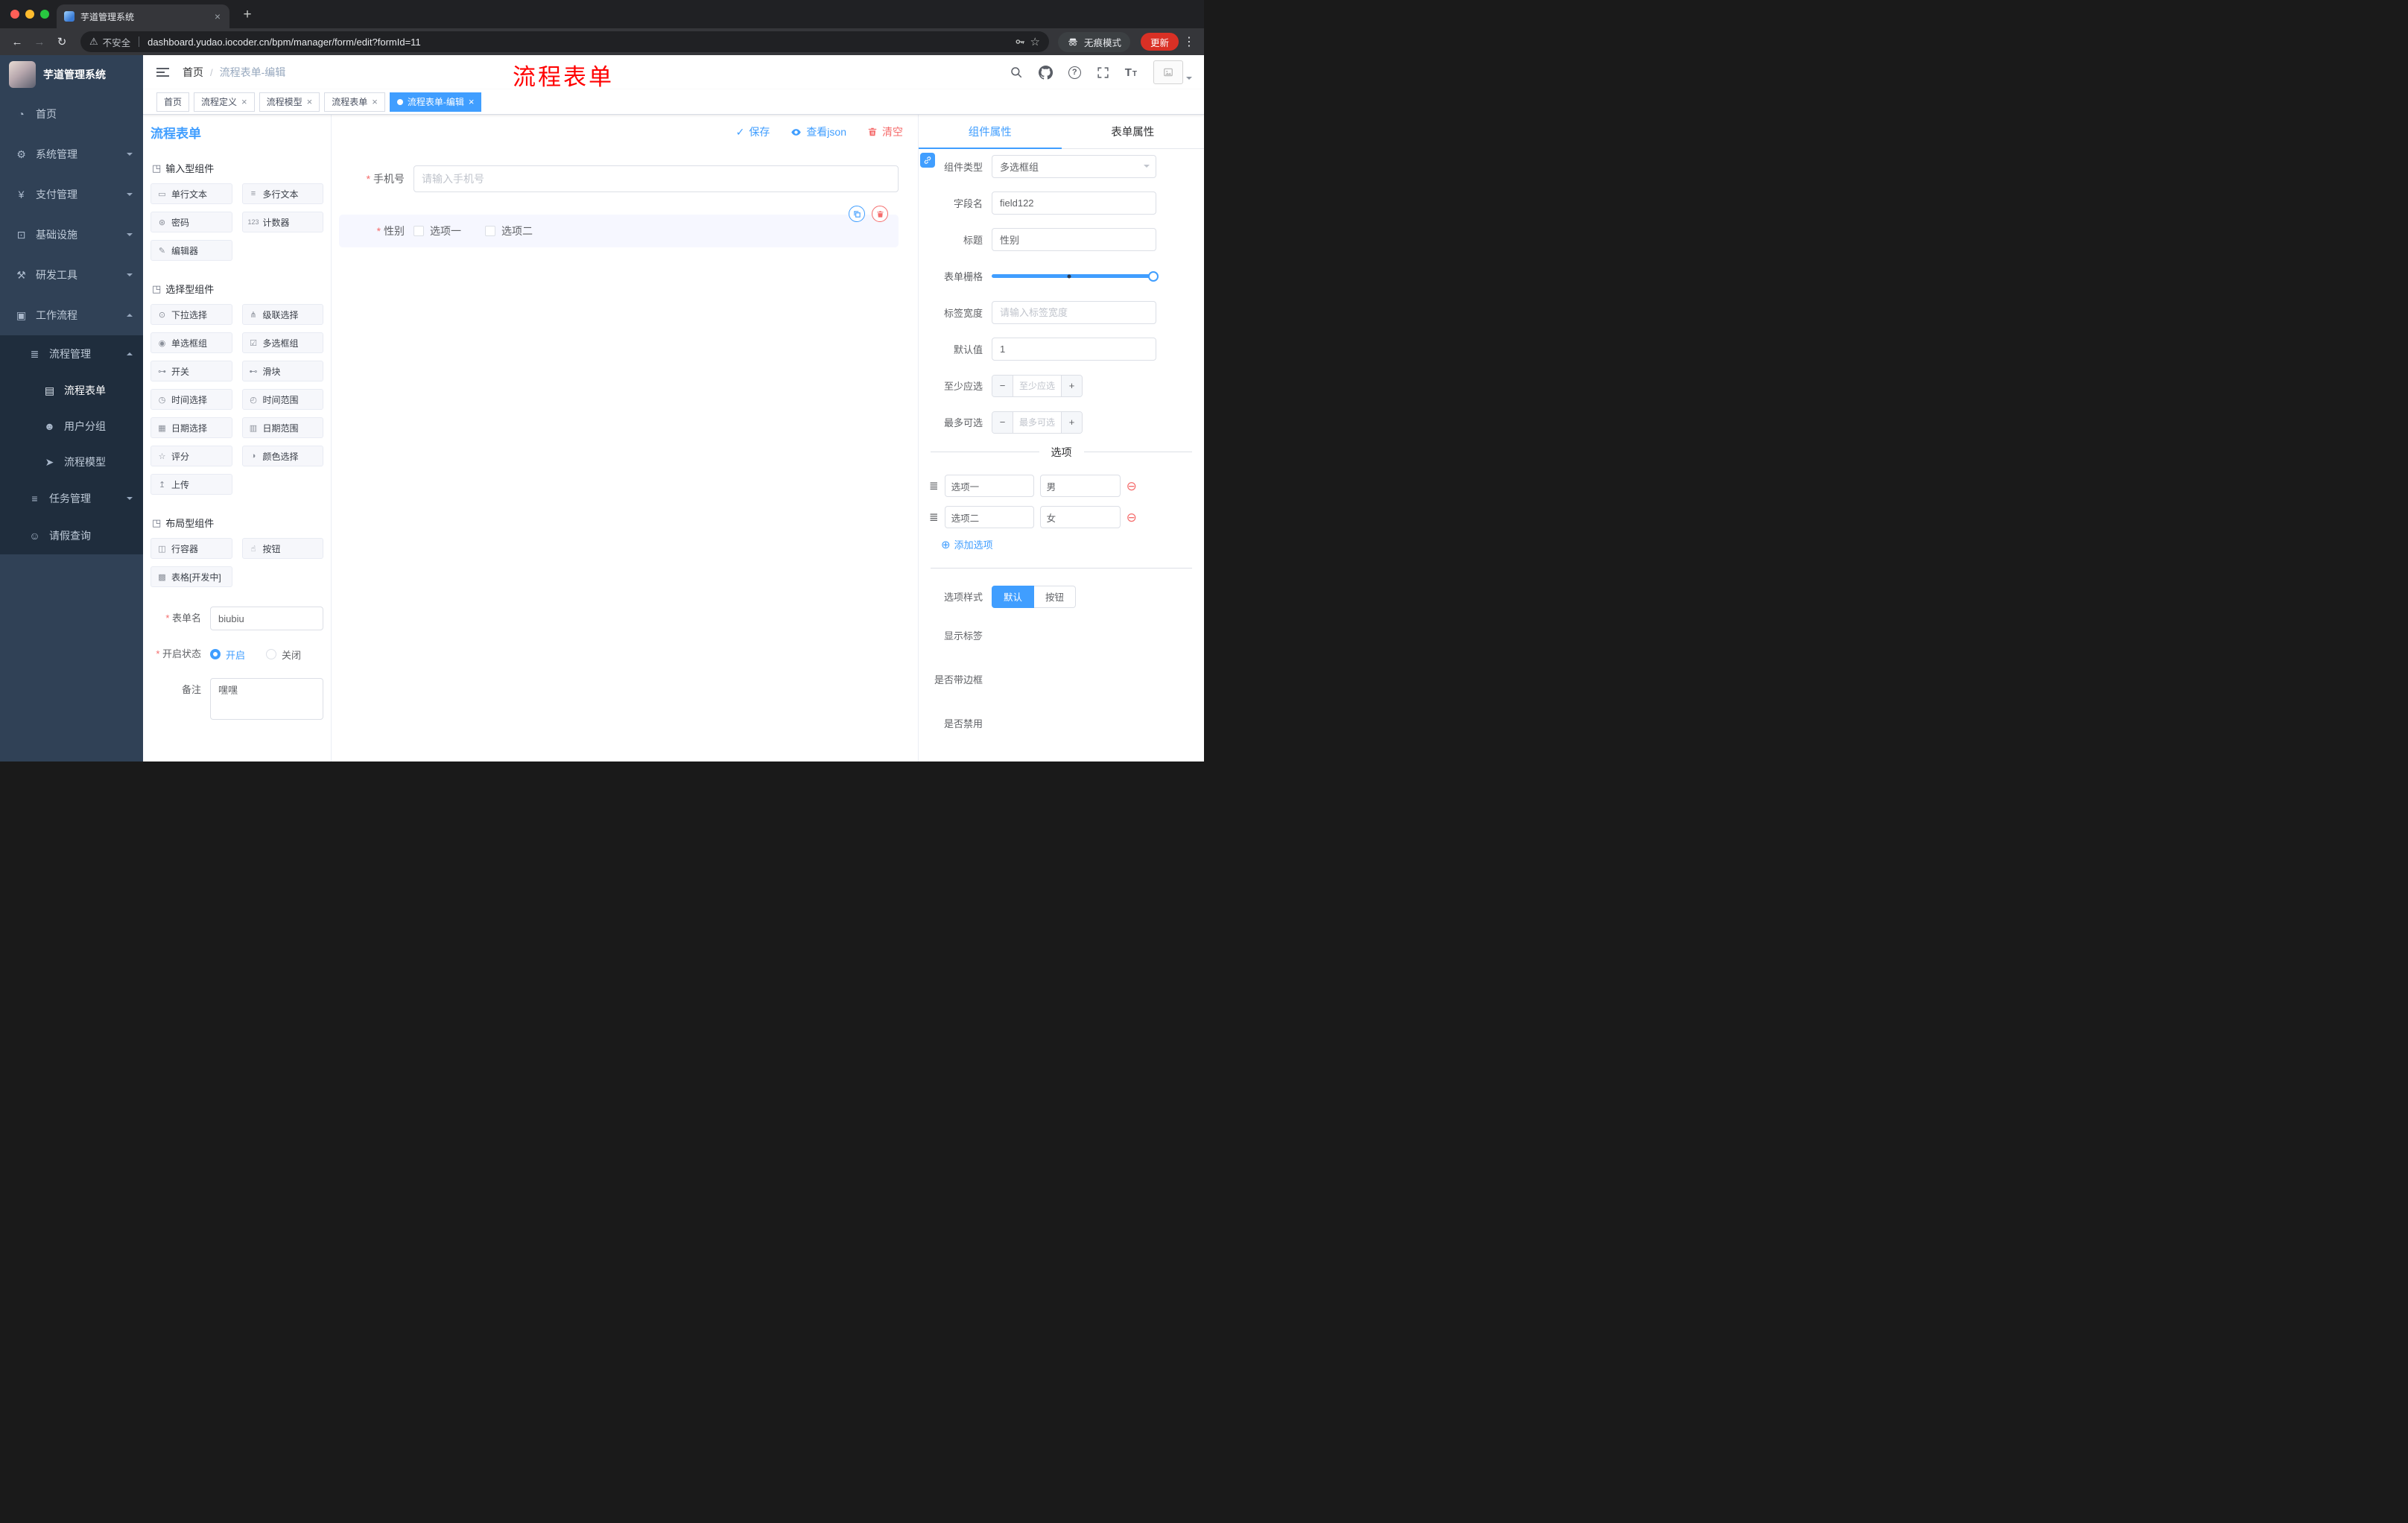 This screenshot has height=1523, width=2408. I want to click on chip-checkbox-group: ☑ 多选框组, so click(282, 343).